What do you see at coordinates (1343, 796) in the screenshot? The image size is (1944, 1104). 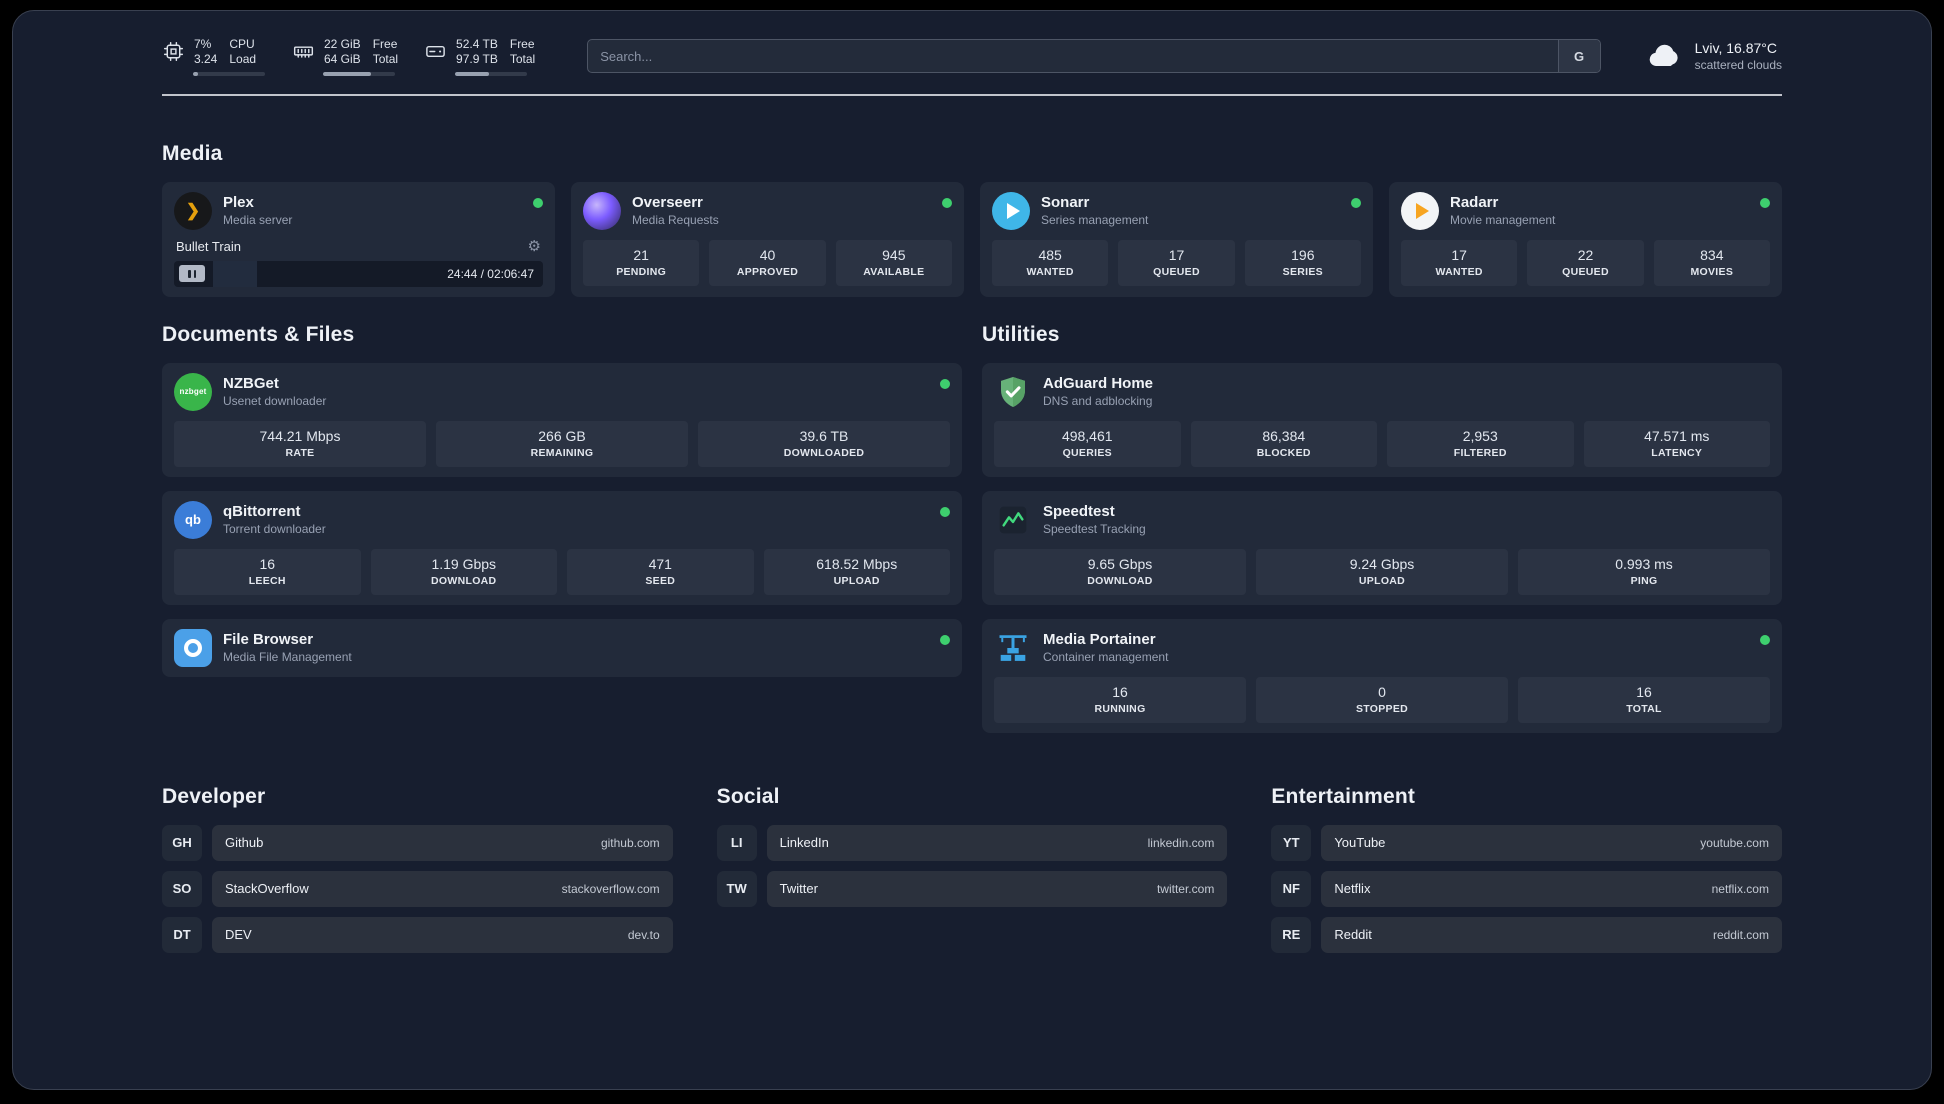 I see `section-title-entertainment: Entertainment` at bounding box center [1343, 796].